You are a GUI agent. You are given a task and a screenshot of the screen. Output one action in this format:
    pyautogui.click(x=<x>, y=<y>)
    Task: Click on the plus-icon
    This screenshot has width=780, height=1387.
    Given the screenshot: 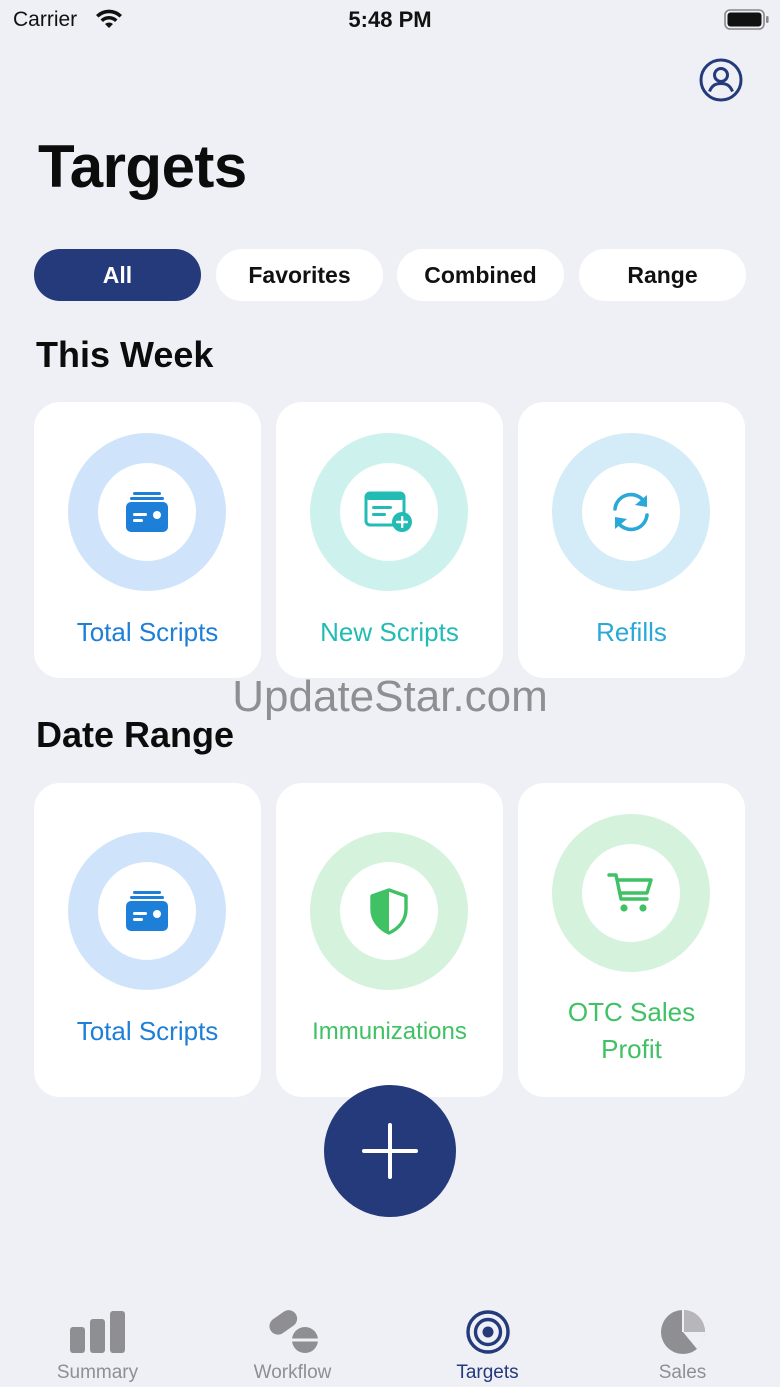 What is the action you would take?
    pyautogui.click(x=390, y=1151)
    